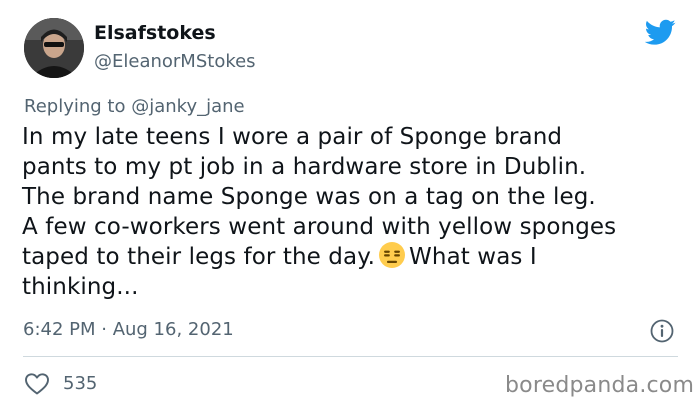  Describe the element at coordinates (80, 383) in the screenshot. I see `like-count: 535` at that location.